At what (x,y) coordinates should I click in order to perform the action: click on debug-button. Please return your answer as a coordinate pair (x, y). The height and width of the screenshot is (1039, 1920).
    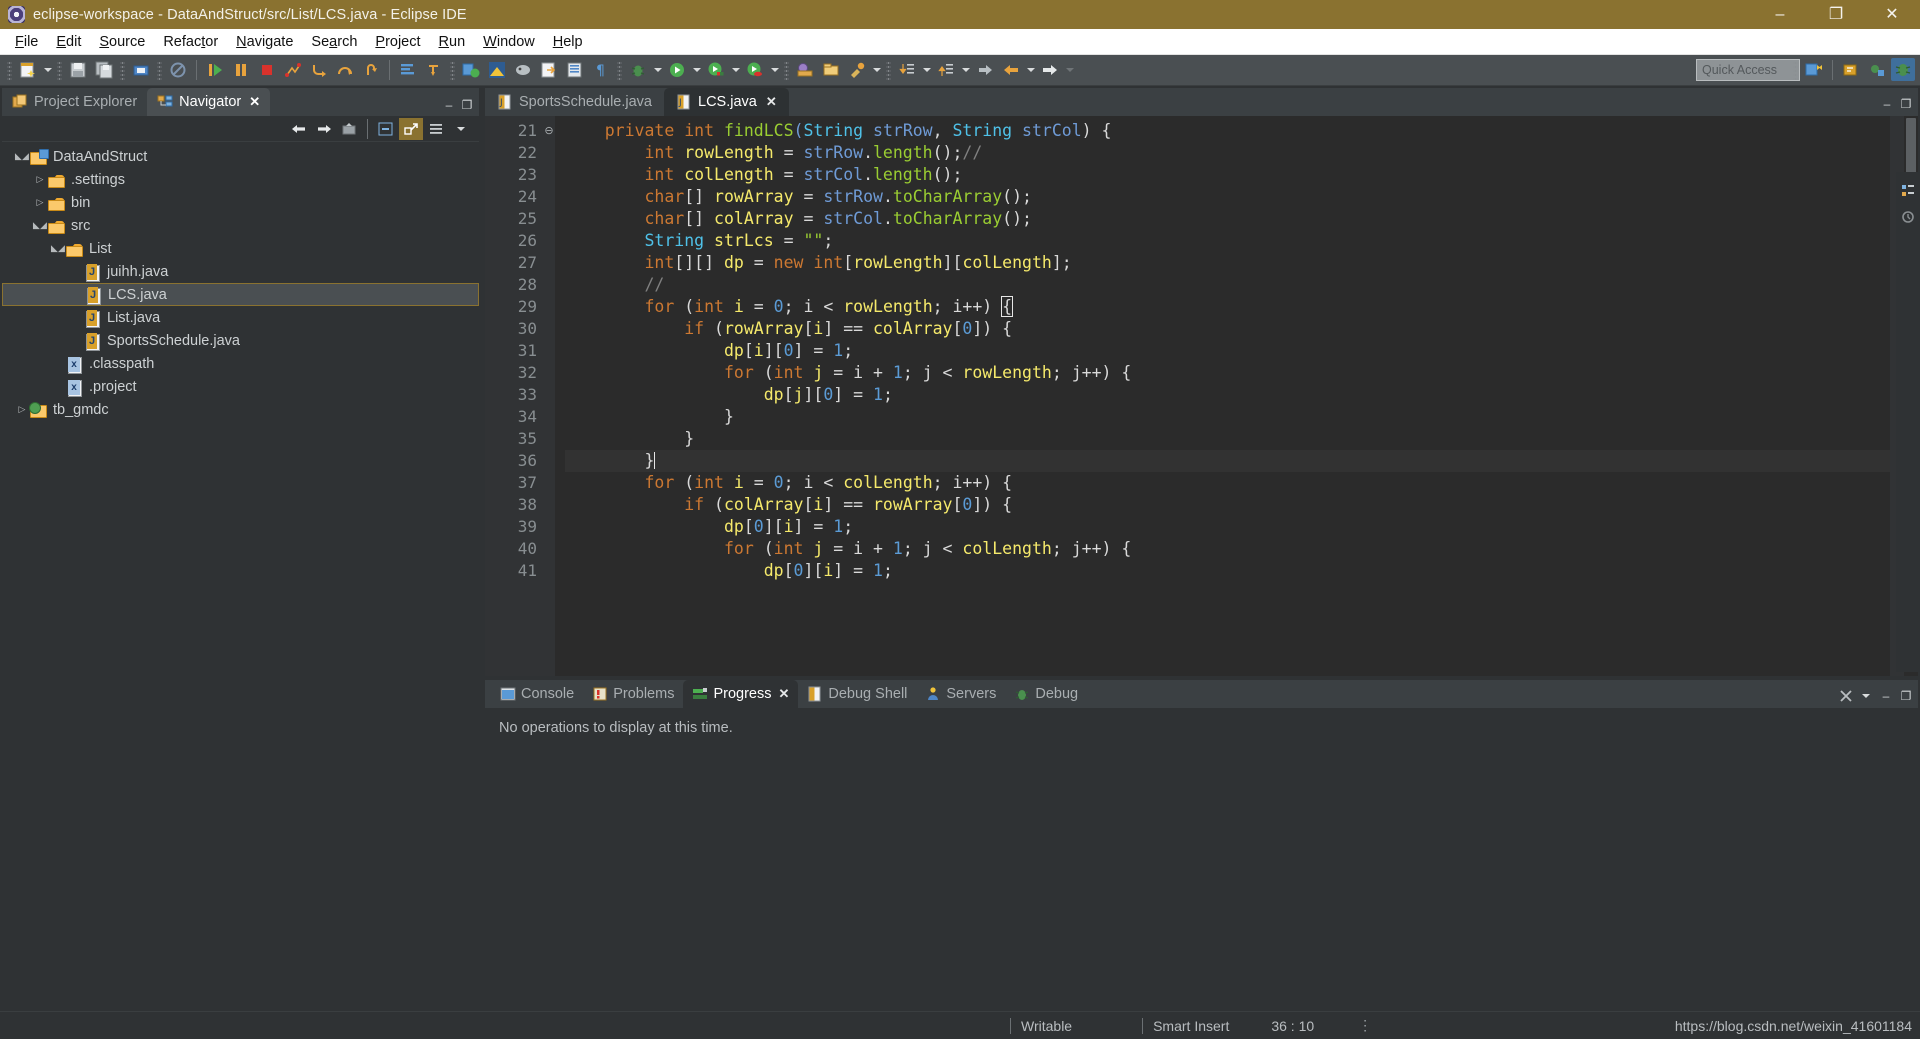
    Looking at the image, I should click on (638, 70).